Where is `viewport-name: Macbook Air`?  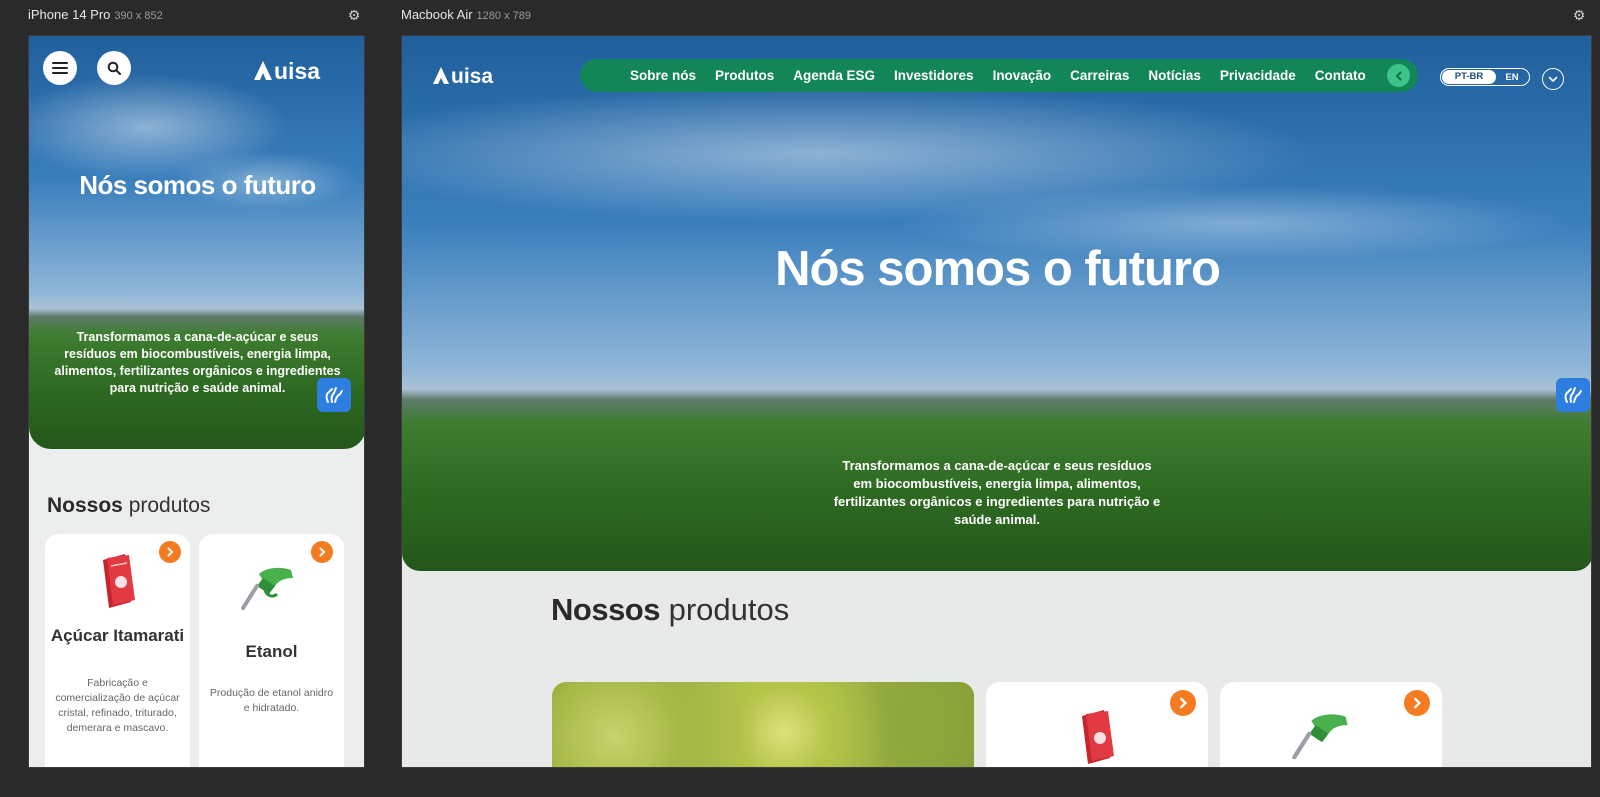
viewport-name: Macbook Air is located at coordinates (437, 14).